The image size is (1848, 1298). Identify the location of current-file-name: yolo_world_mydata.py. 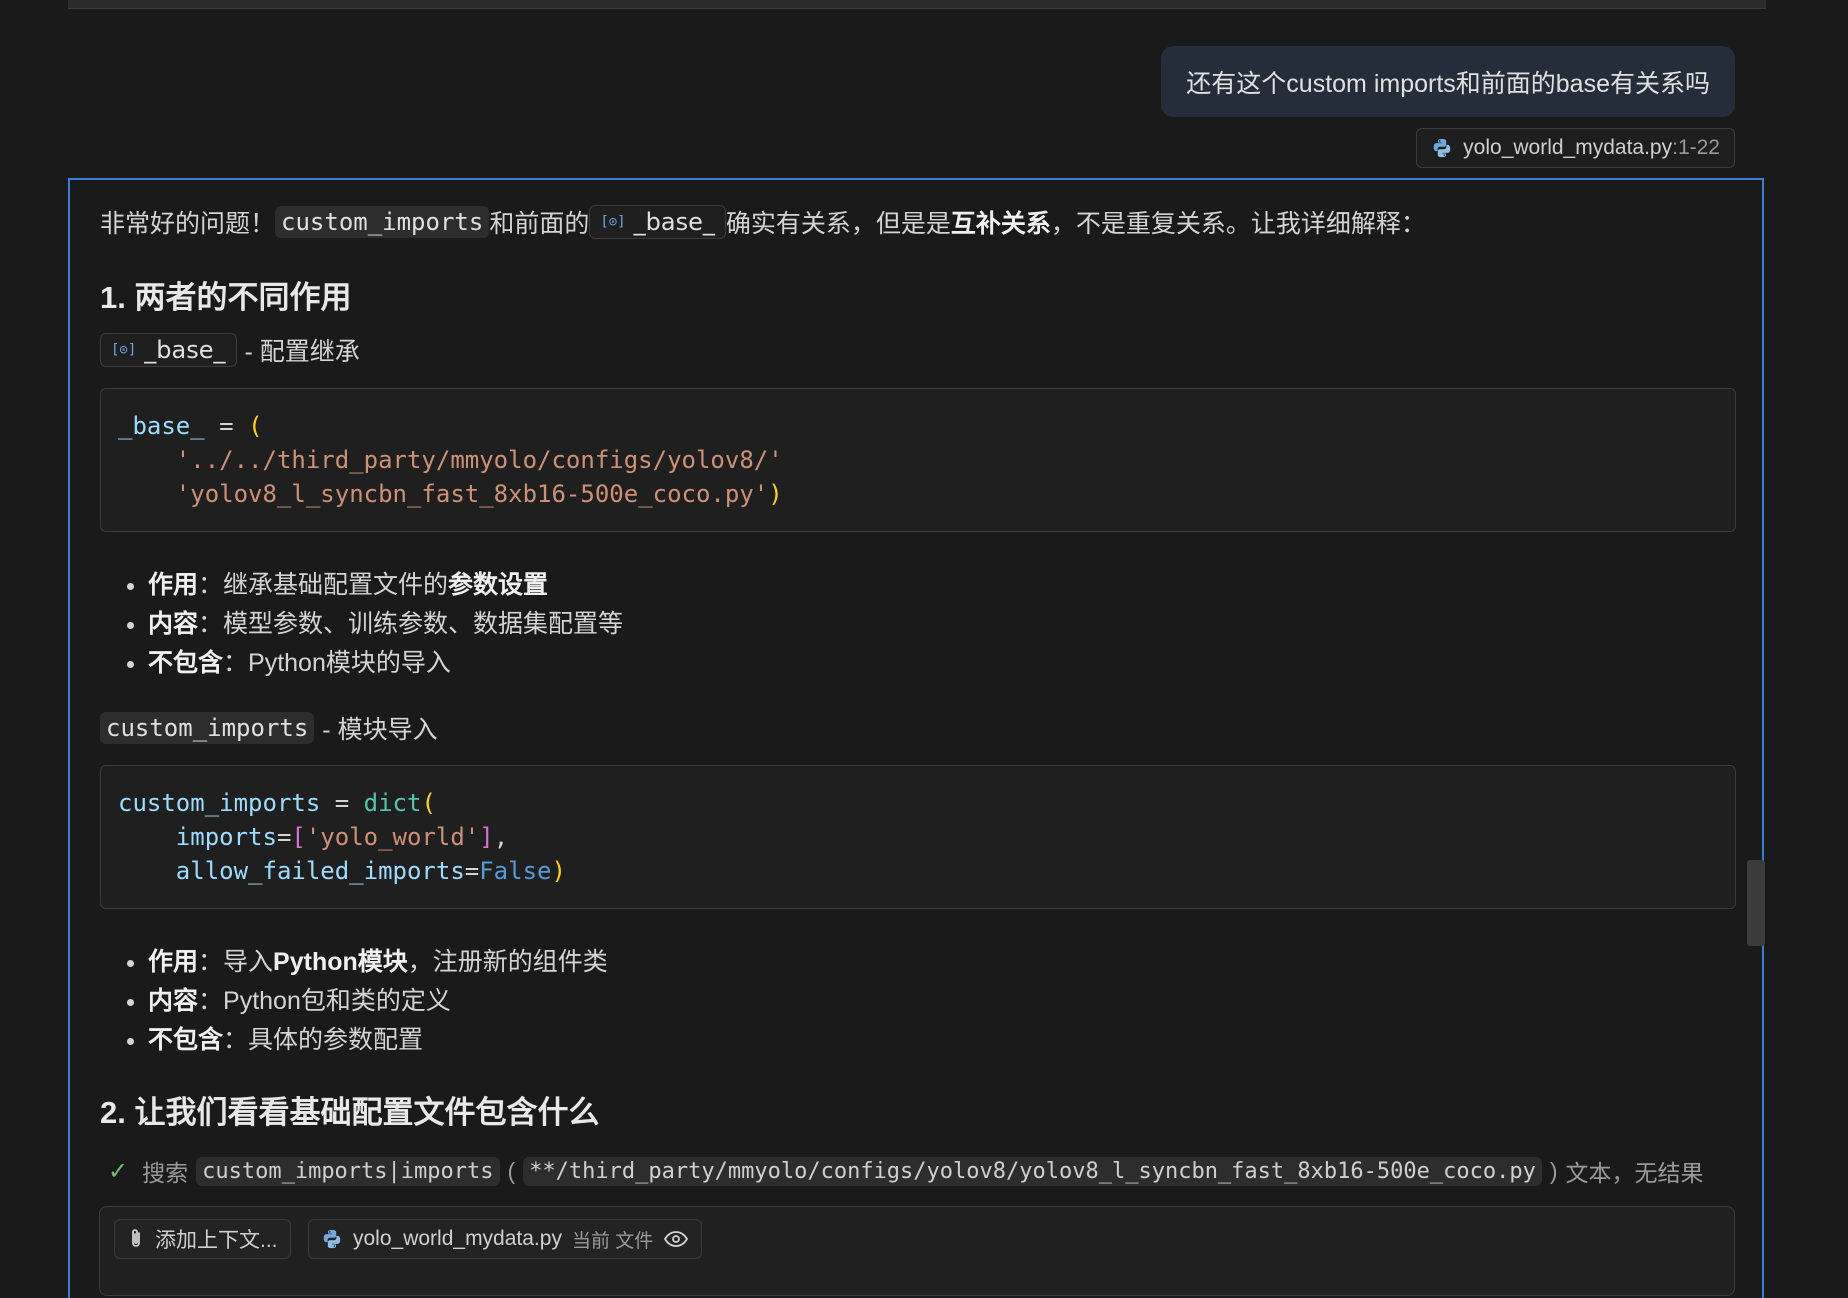
(457, 1238).